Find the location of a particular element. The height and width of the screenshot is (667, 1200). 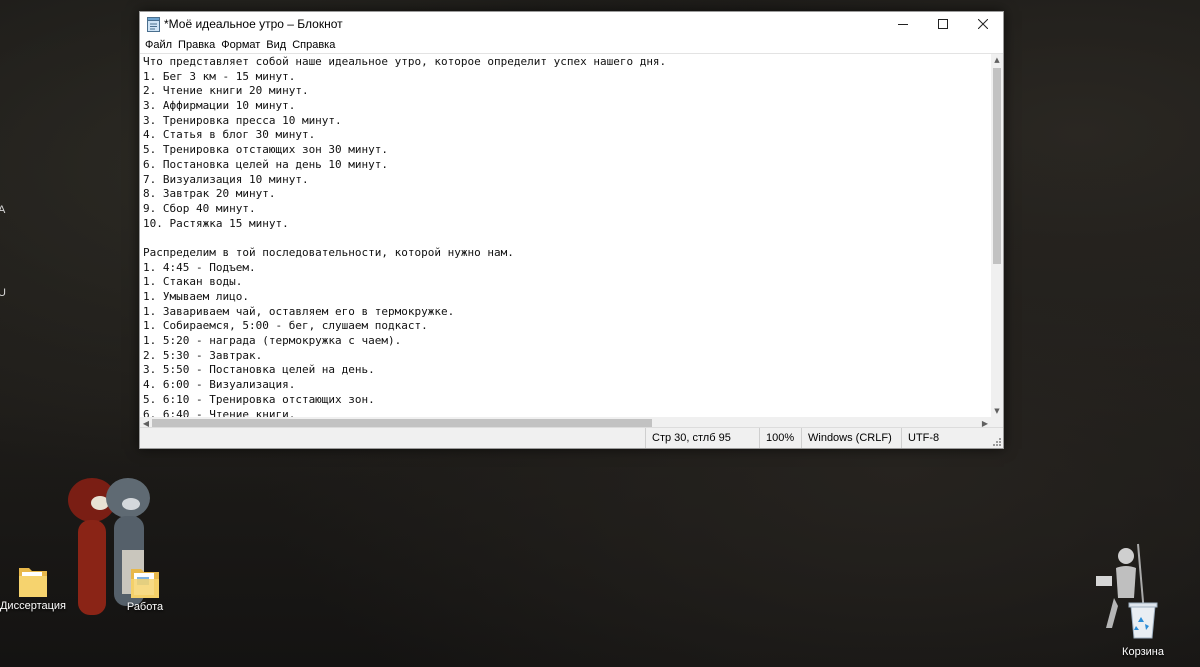

desktop-icon-recycle-bin: Корзина is located at coordinates (1143, 629).